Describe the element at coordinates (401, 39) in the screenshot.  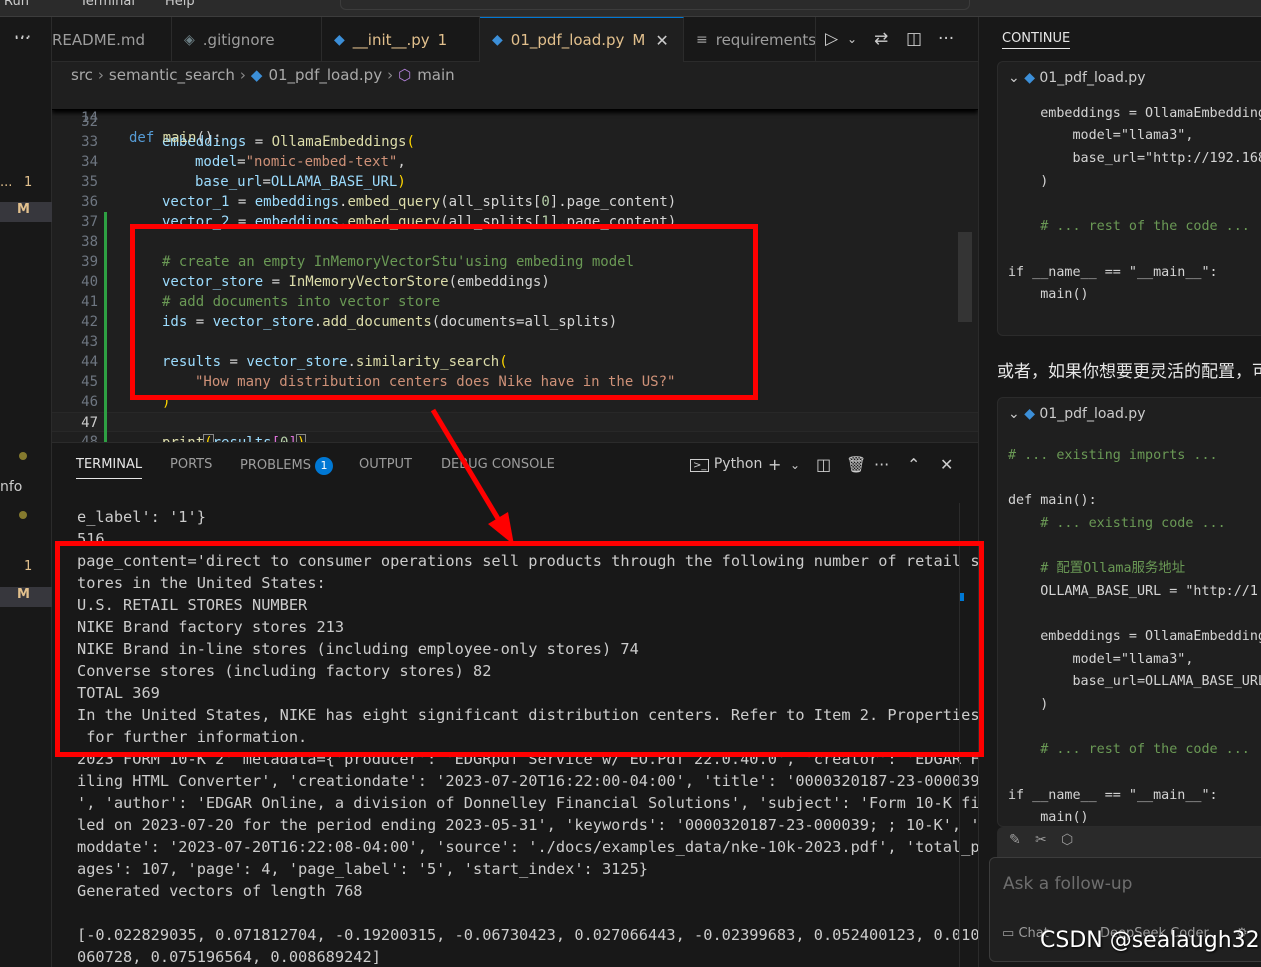
I see `tab-init-py: ◆ __init__.py 1` at that location.